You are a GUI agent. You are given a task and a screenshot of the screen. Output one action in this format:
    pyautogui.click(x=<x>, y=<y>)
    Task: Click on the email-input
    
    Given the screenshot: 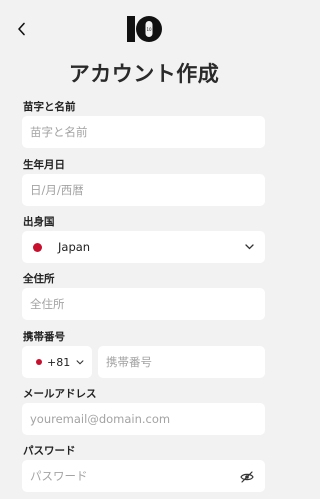 What is the action you would take?
    pyautogui.click(x=143, y=419)
    